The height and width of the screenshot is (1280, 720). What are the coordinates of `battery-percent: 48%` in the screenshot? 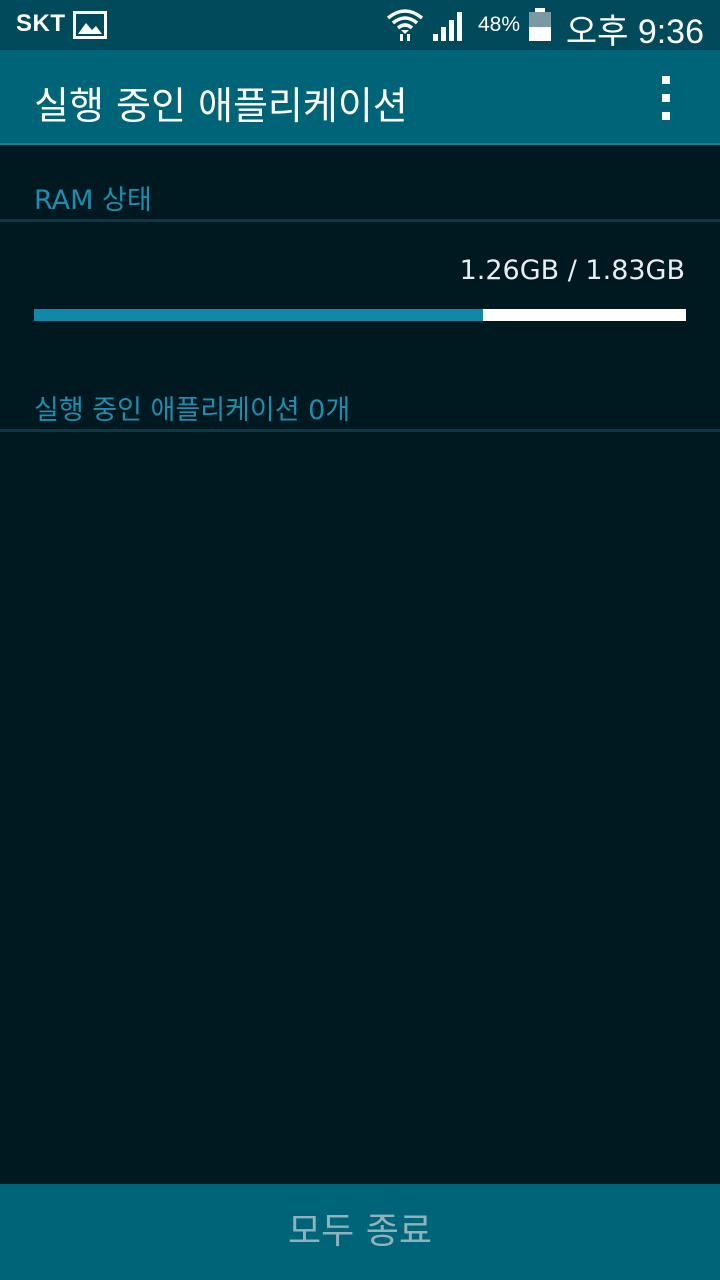 It's located at (499, 24).